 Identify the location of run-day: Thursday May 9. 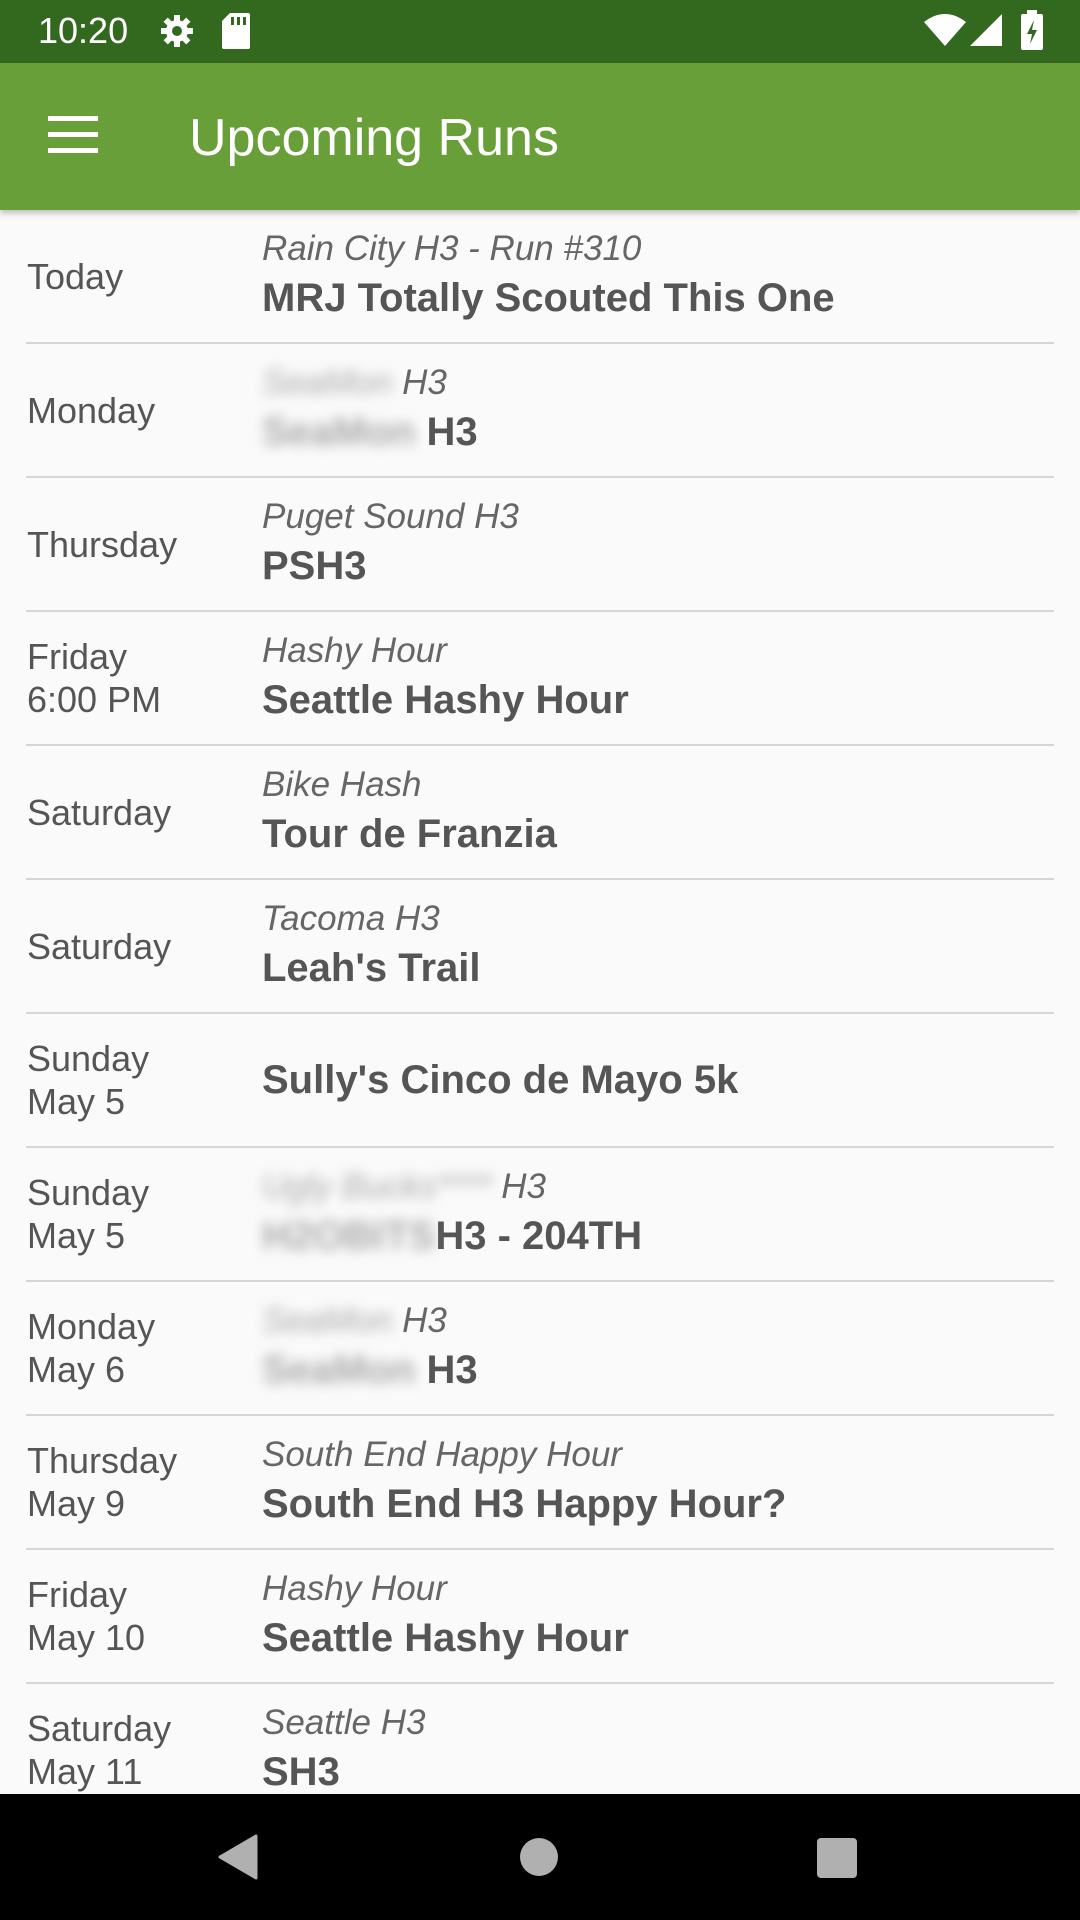
(102, 1482).